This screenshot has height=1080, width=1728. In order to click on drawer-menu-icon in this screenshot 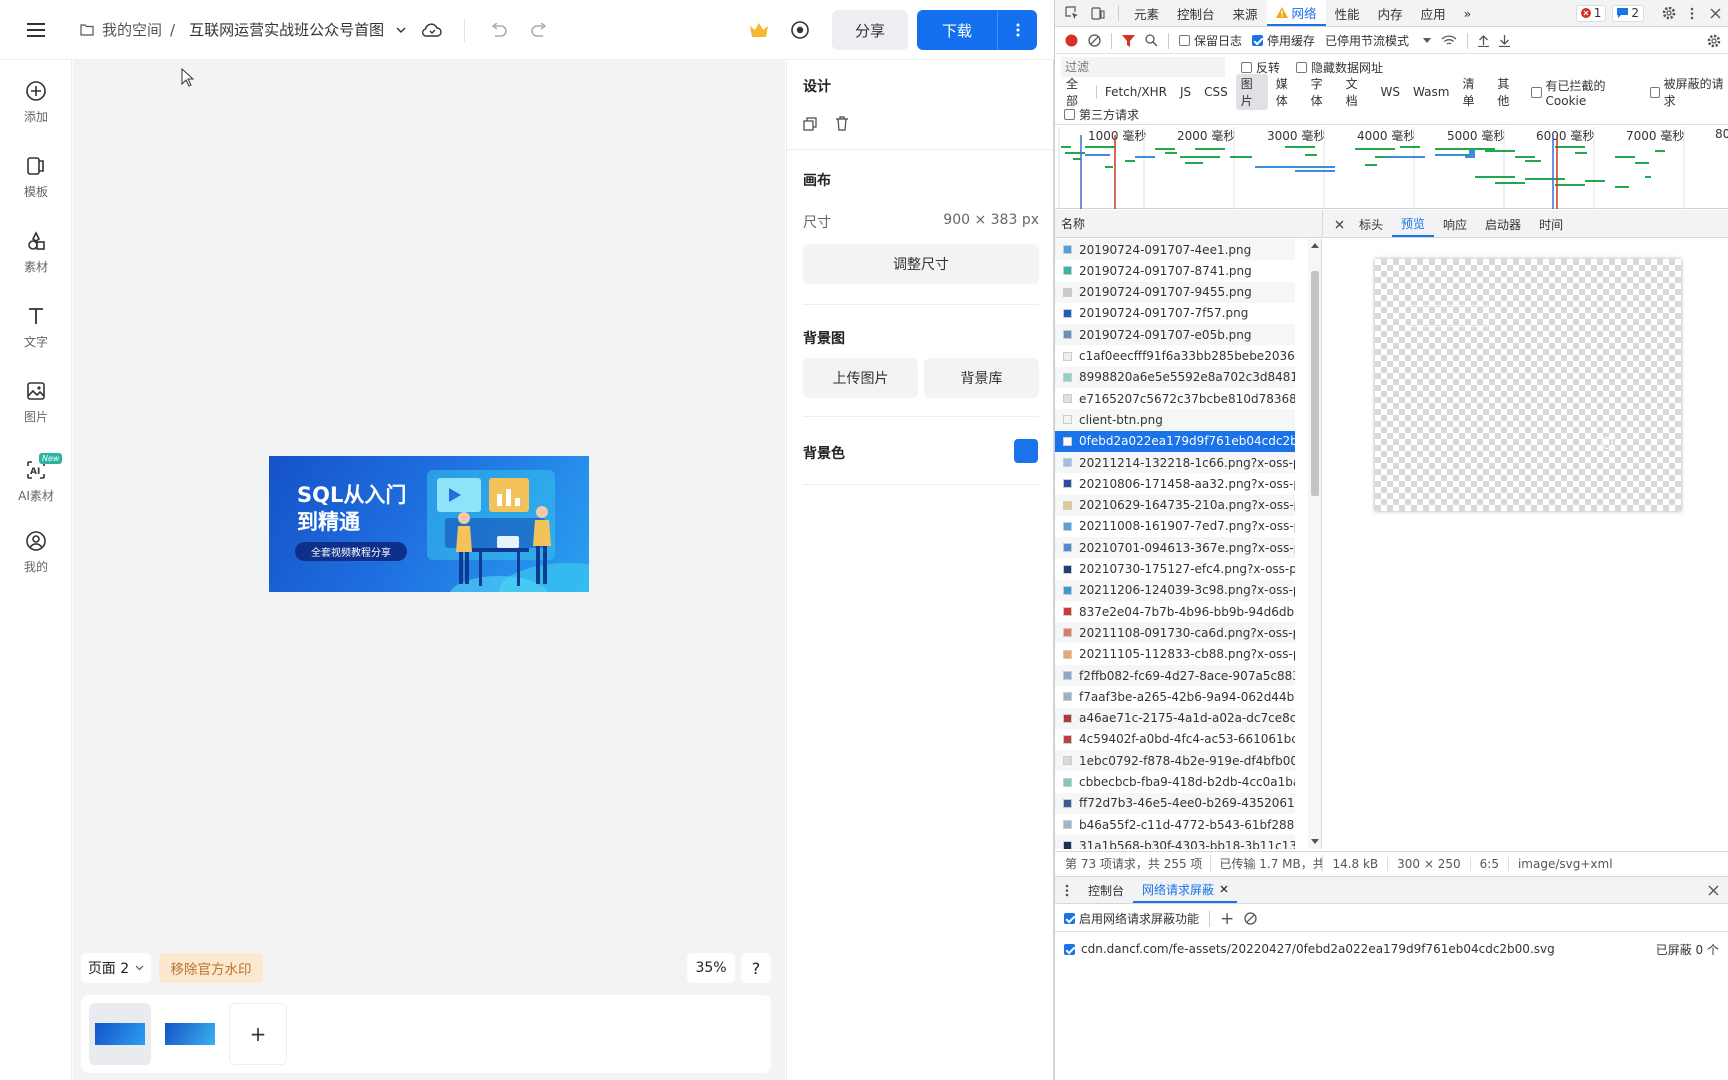, I will do `click(1067, 890)`.